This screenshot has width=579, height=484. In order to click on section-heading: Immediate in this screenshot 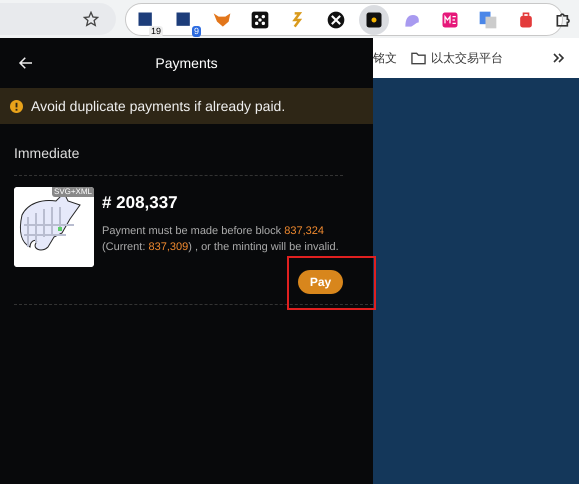, I will do `click(47, 153)`.